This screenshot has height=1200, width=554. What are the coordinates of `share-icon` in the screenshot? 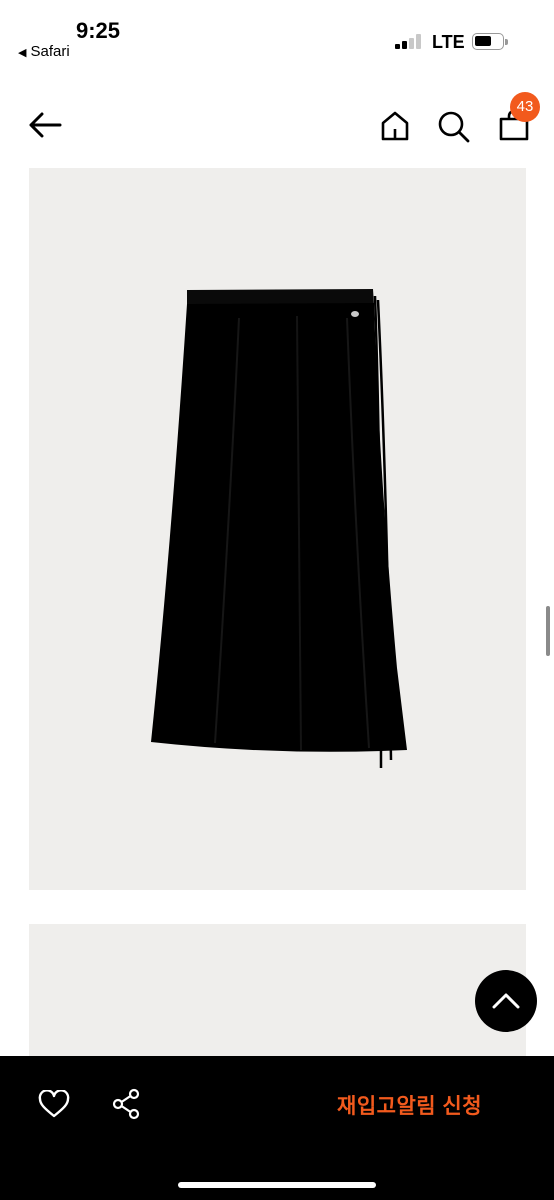 It's located at (126, 1104).